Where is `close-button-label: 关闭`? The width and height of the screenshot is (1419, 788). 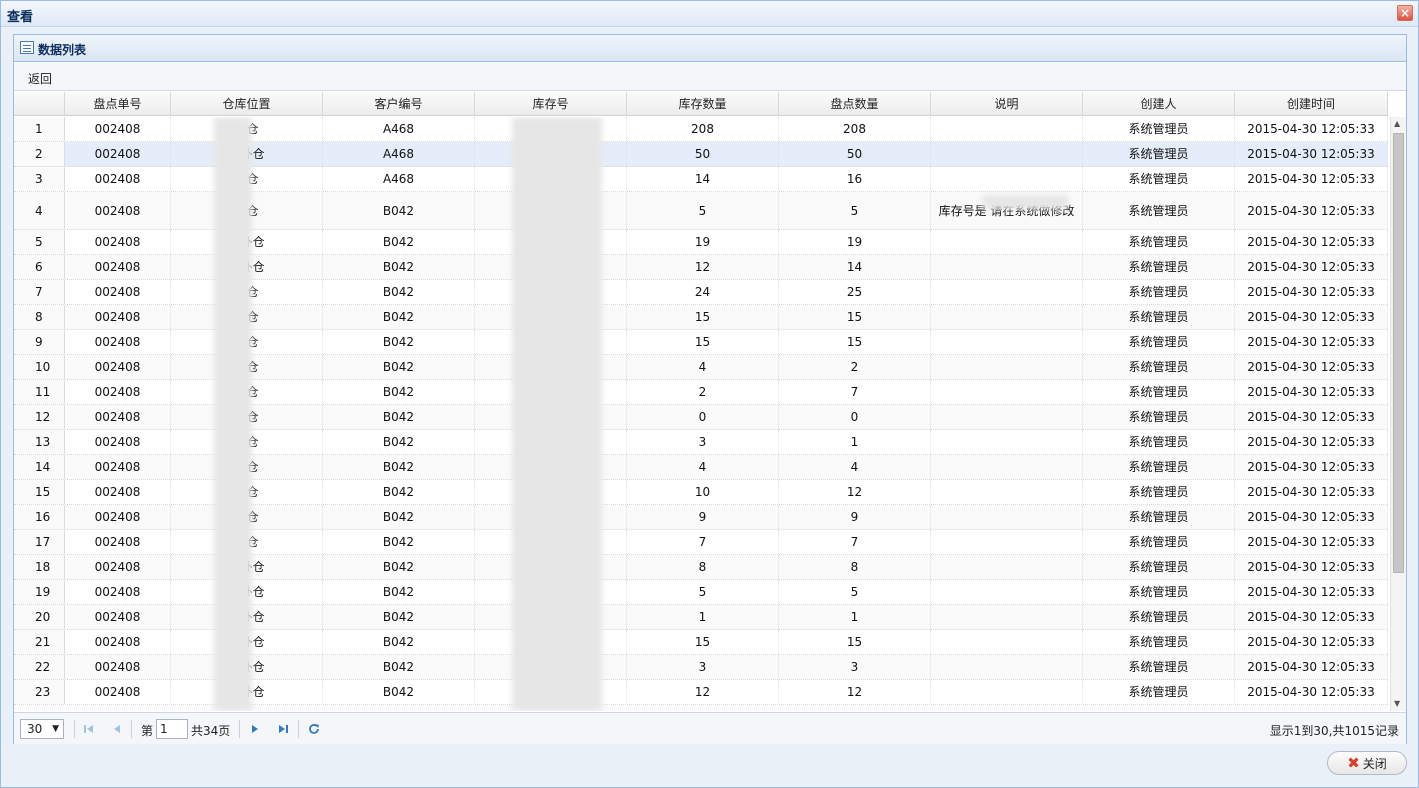
close-button-label: 关闭 is located at coordinates (1374, 764).